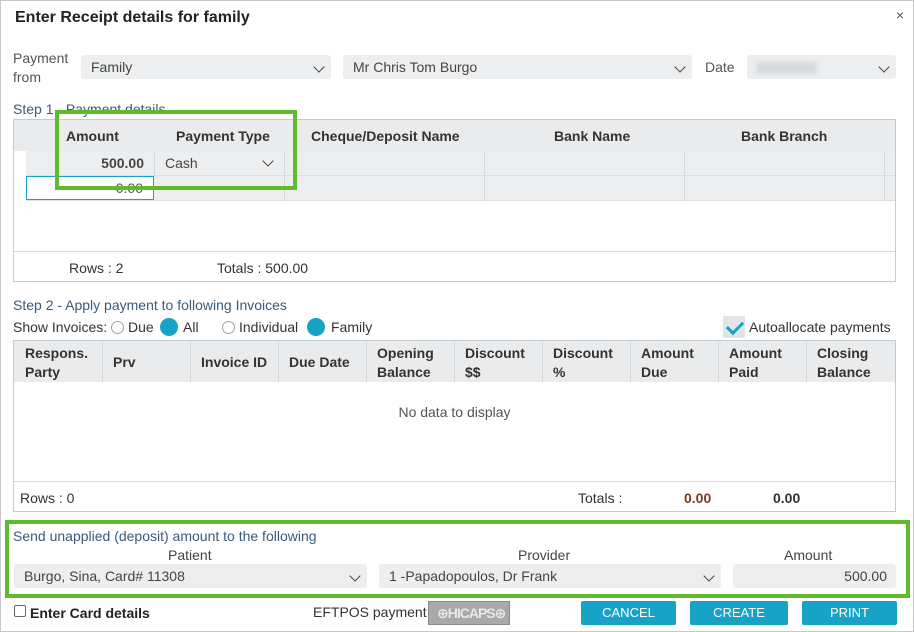  What do you see at coordinates (263, 268) in the screenshot?
I see `totals: Totals : 500.00` at bounding box center [263, 268].